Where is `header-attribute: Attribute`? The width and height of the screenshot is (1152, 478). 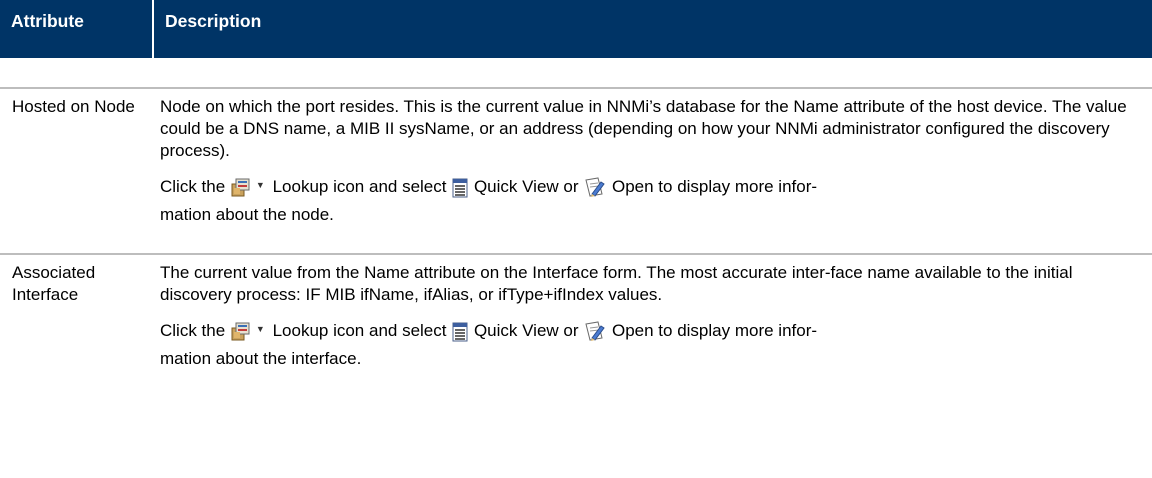
header-attribute: Attribute is located at coordinates (77, 29).